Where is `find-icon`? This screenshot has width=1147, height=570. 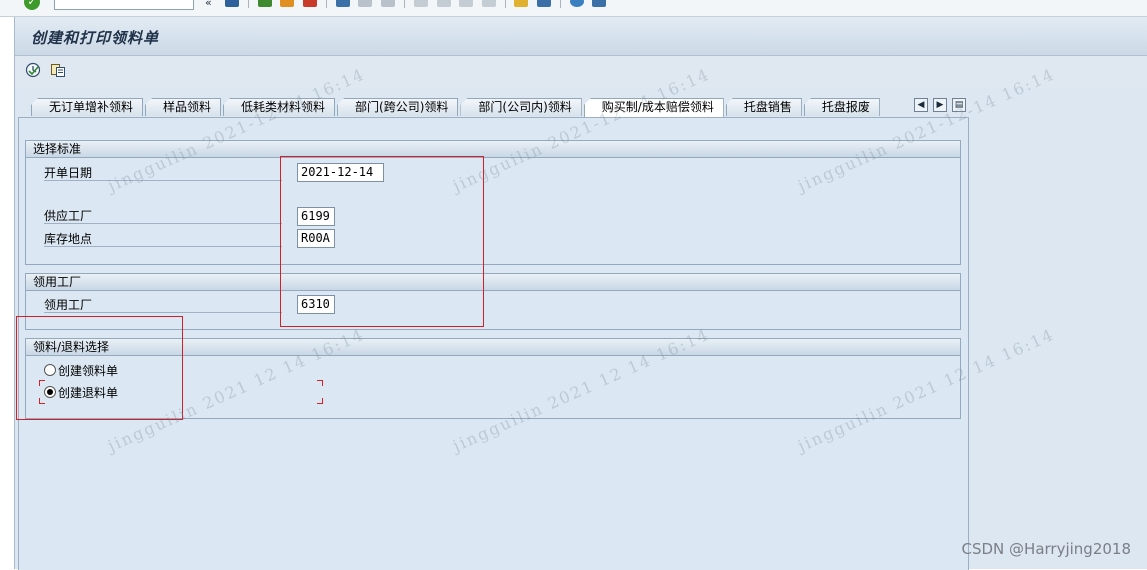
find-icon is located at coordinates (365, 3).